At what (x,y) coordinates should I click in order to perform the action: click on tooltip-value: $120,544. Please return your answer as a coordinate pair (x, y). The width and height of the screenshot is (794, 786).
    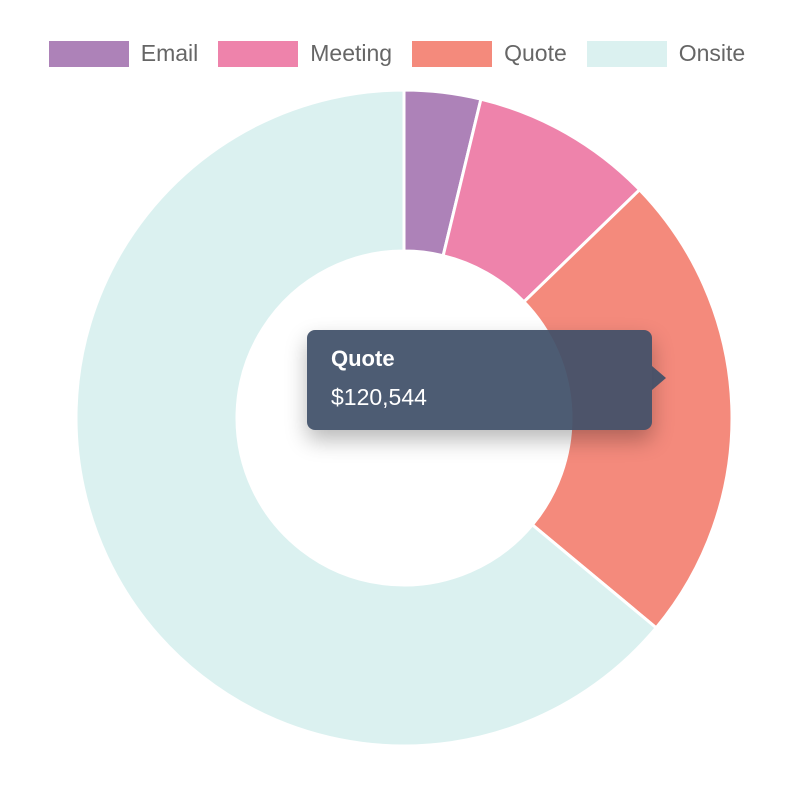
    Looking at the image, I should click on (379, 397).